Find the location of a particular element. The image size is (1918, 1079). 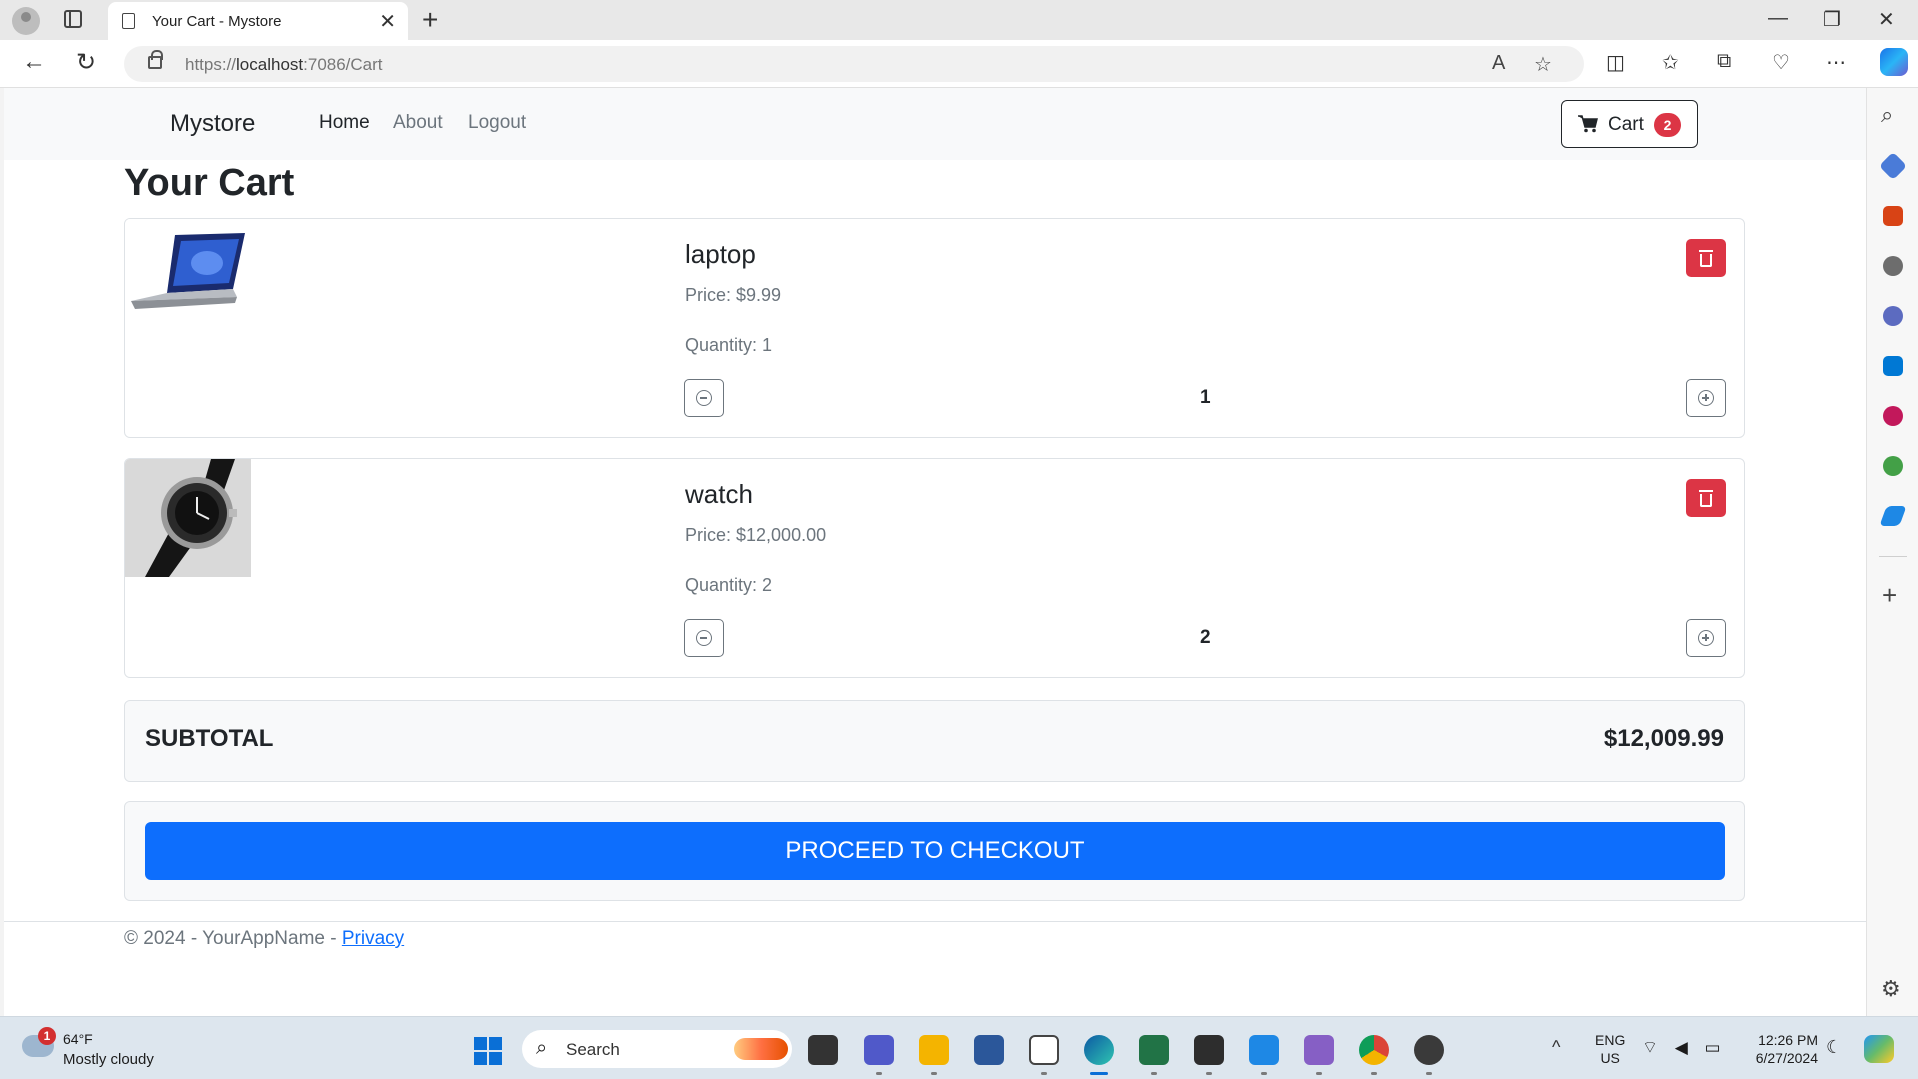

sidebar-add-icon: + is located at coordinates (1889, 595).